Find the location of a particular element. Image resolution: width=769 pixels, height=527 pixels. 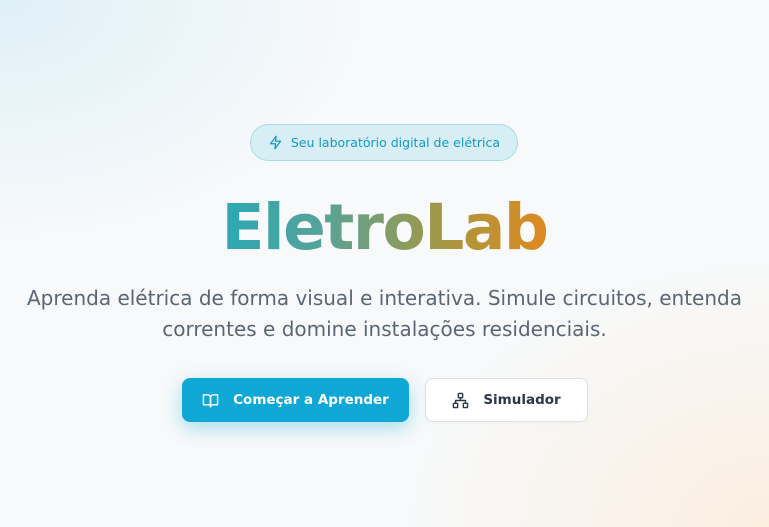

lightning-icon is located at coordinates (275, 142).